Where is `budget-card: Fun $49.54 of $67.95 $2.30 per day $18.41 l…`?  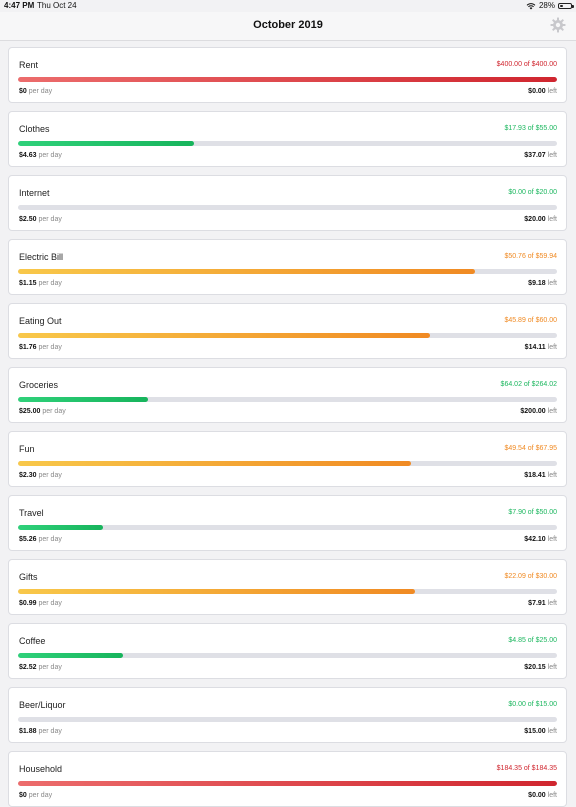
budget-card: Fun $49.54 of $67.95 $2.30 per day $18.41 l… is located at coordinates (287, 459).